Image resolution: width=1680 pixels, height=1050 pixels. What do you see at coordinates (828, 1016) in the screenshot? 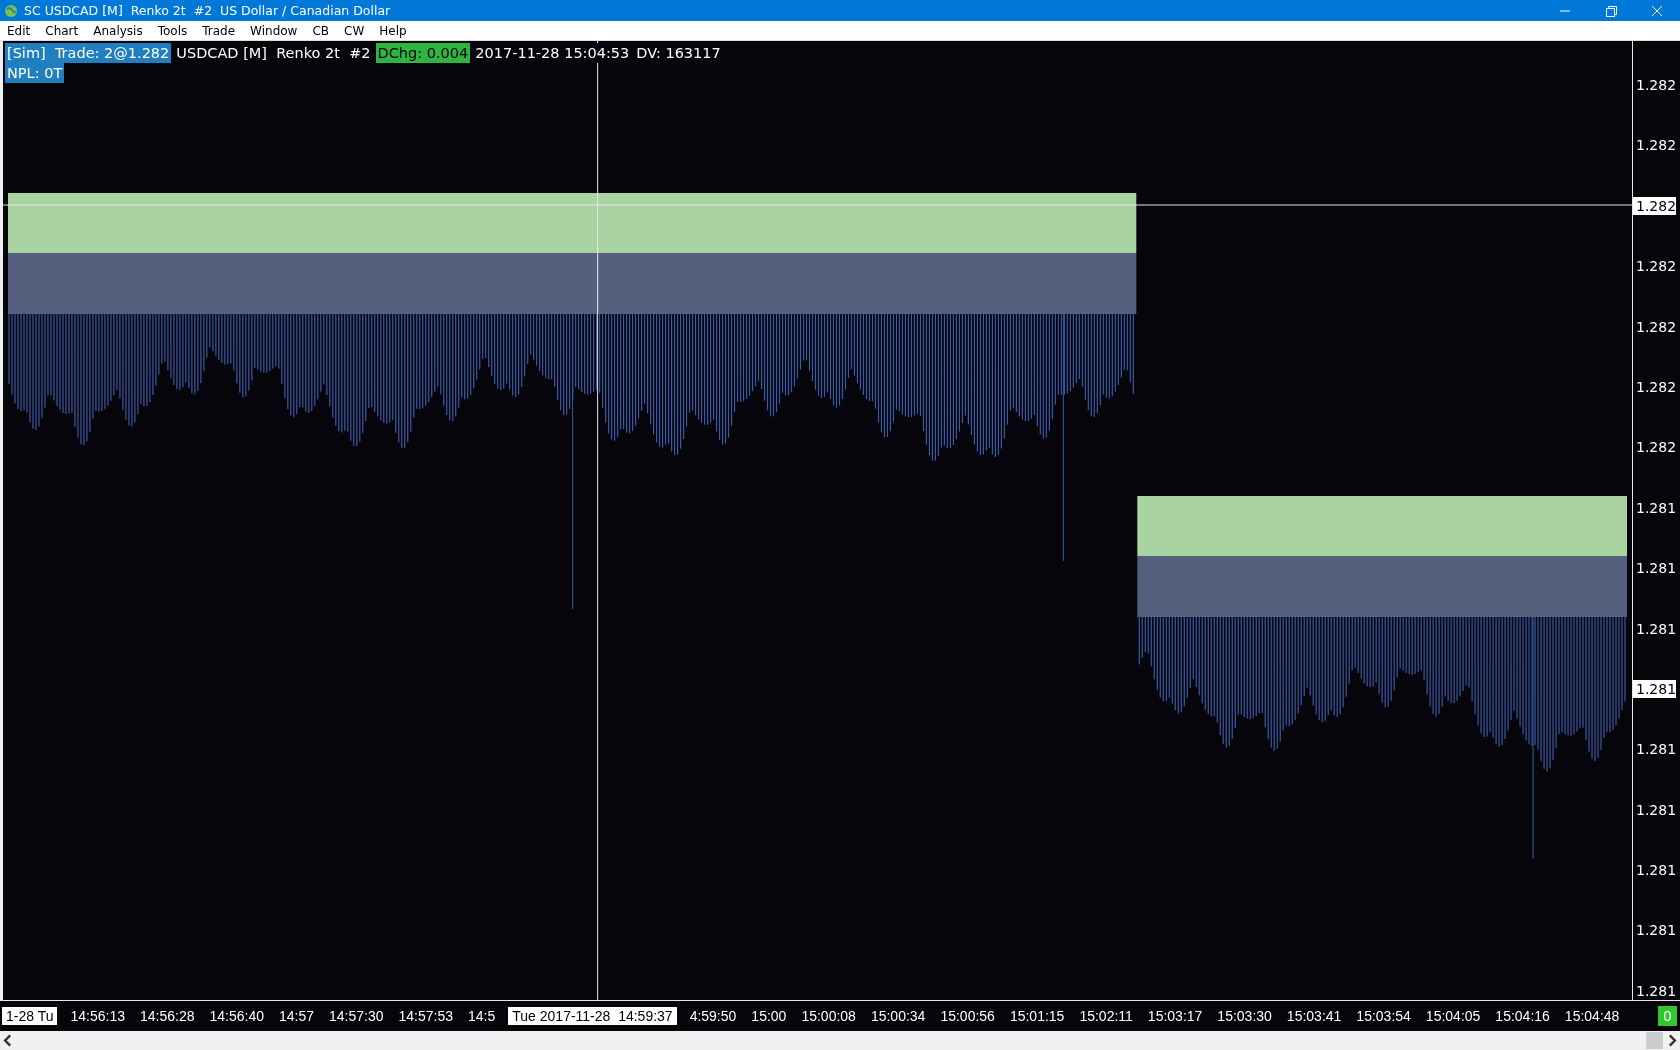
I see `time-label: 15:00:08` at bounding box center [828, 1016].